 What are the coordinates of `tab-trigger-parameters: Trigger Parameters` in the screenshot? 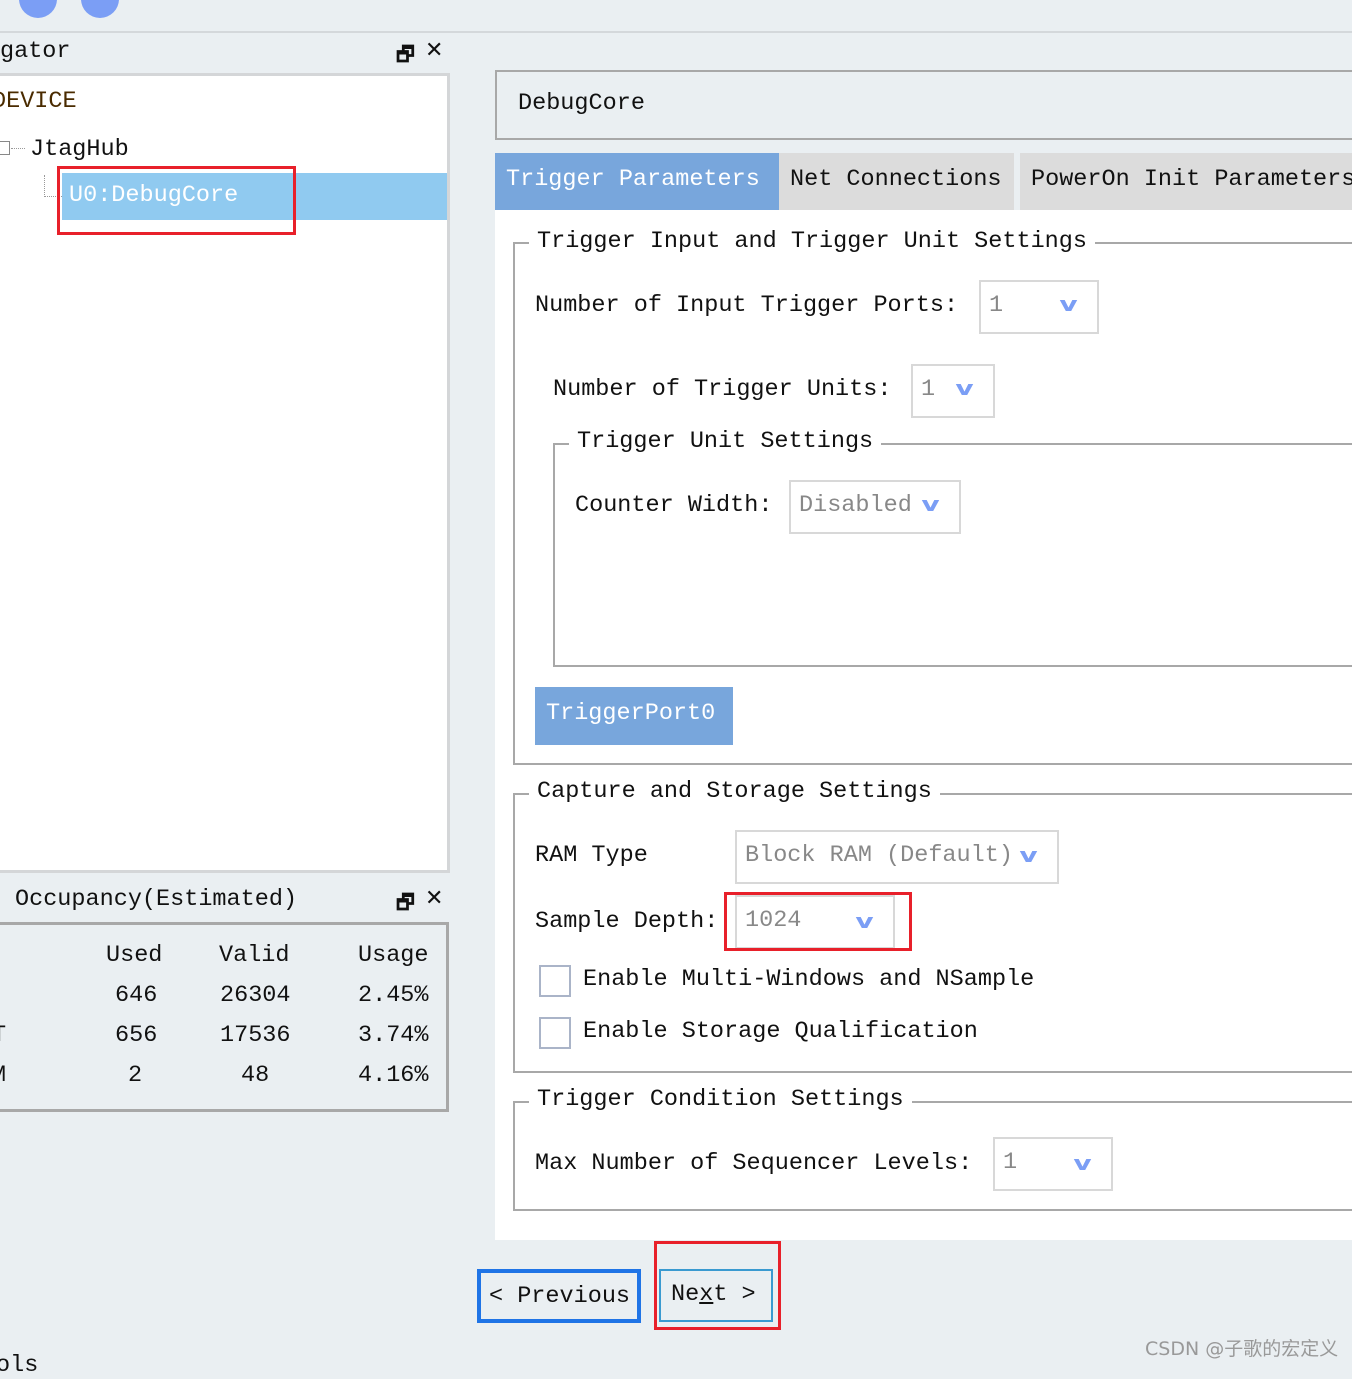 It's located at (637, 181).